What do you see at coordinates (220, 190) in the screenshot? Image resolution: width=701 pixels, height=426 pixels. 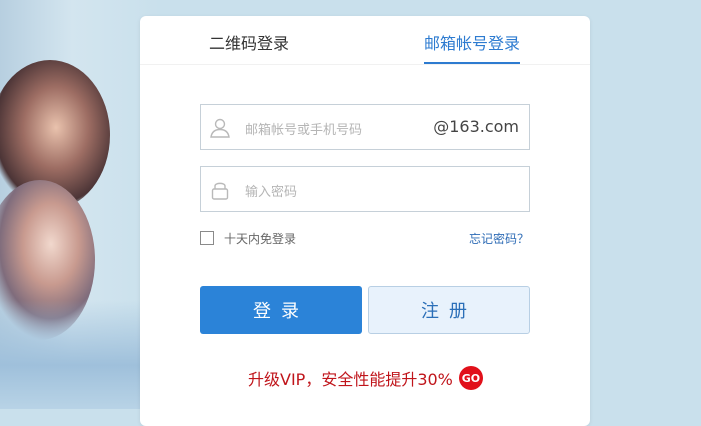 I see `lock-icon` at bounding box center [220, 190].